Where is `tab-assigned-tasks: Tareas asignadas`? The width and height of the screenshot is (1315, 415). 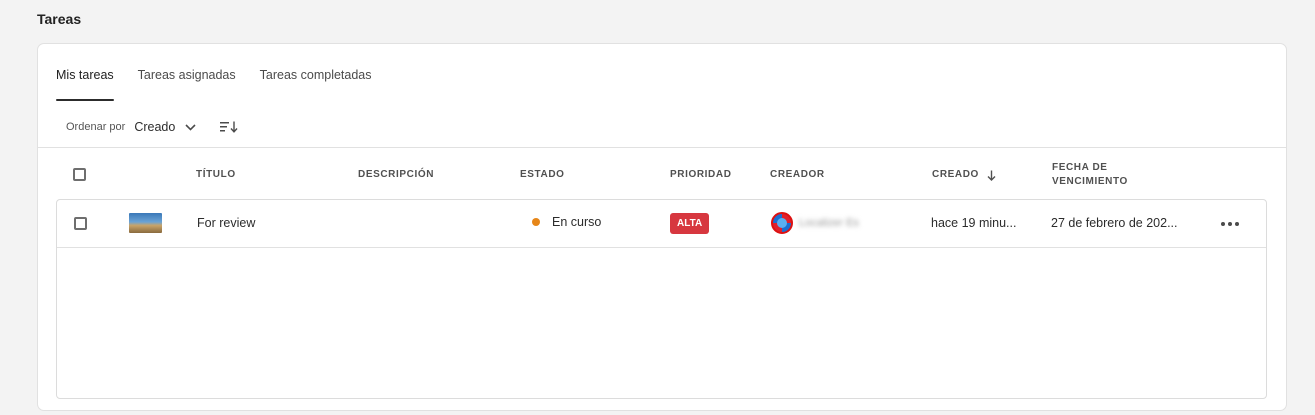 tab-assigned-tasks: Tareas asignadas is located at coordinates (187, 84).